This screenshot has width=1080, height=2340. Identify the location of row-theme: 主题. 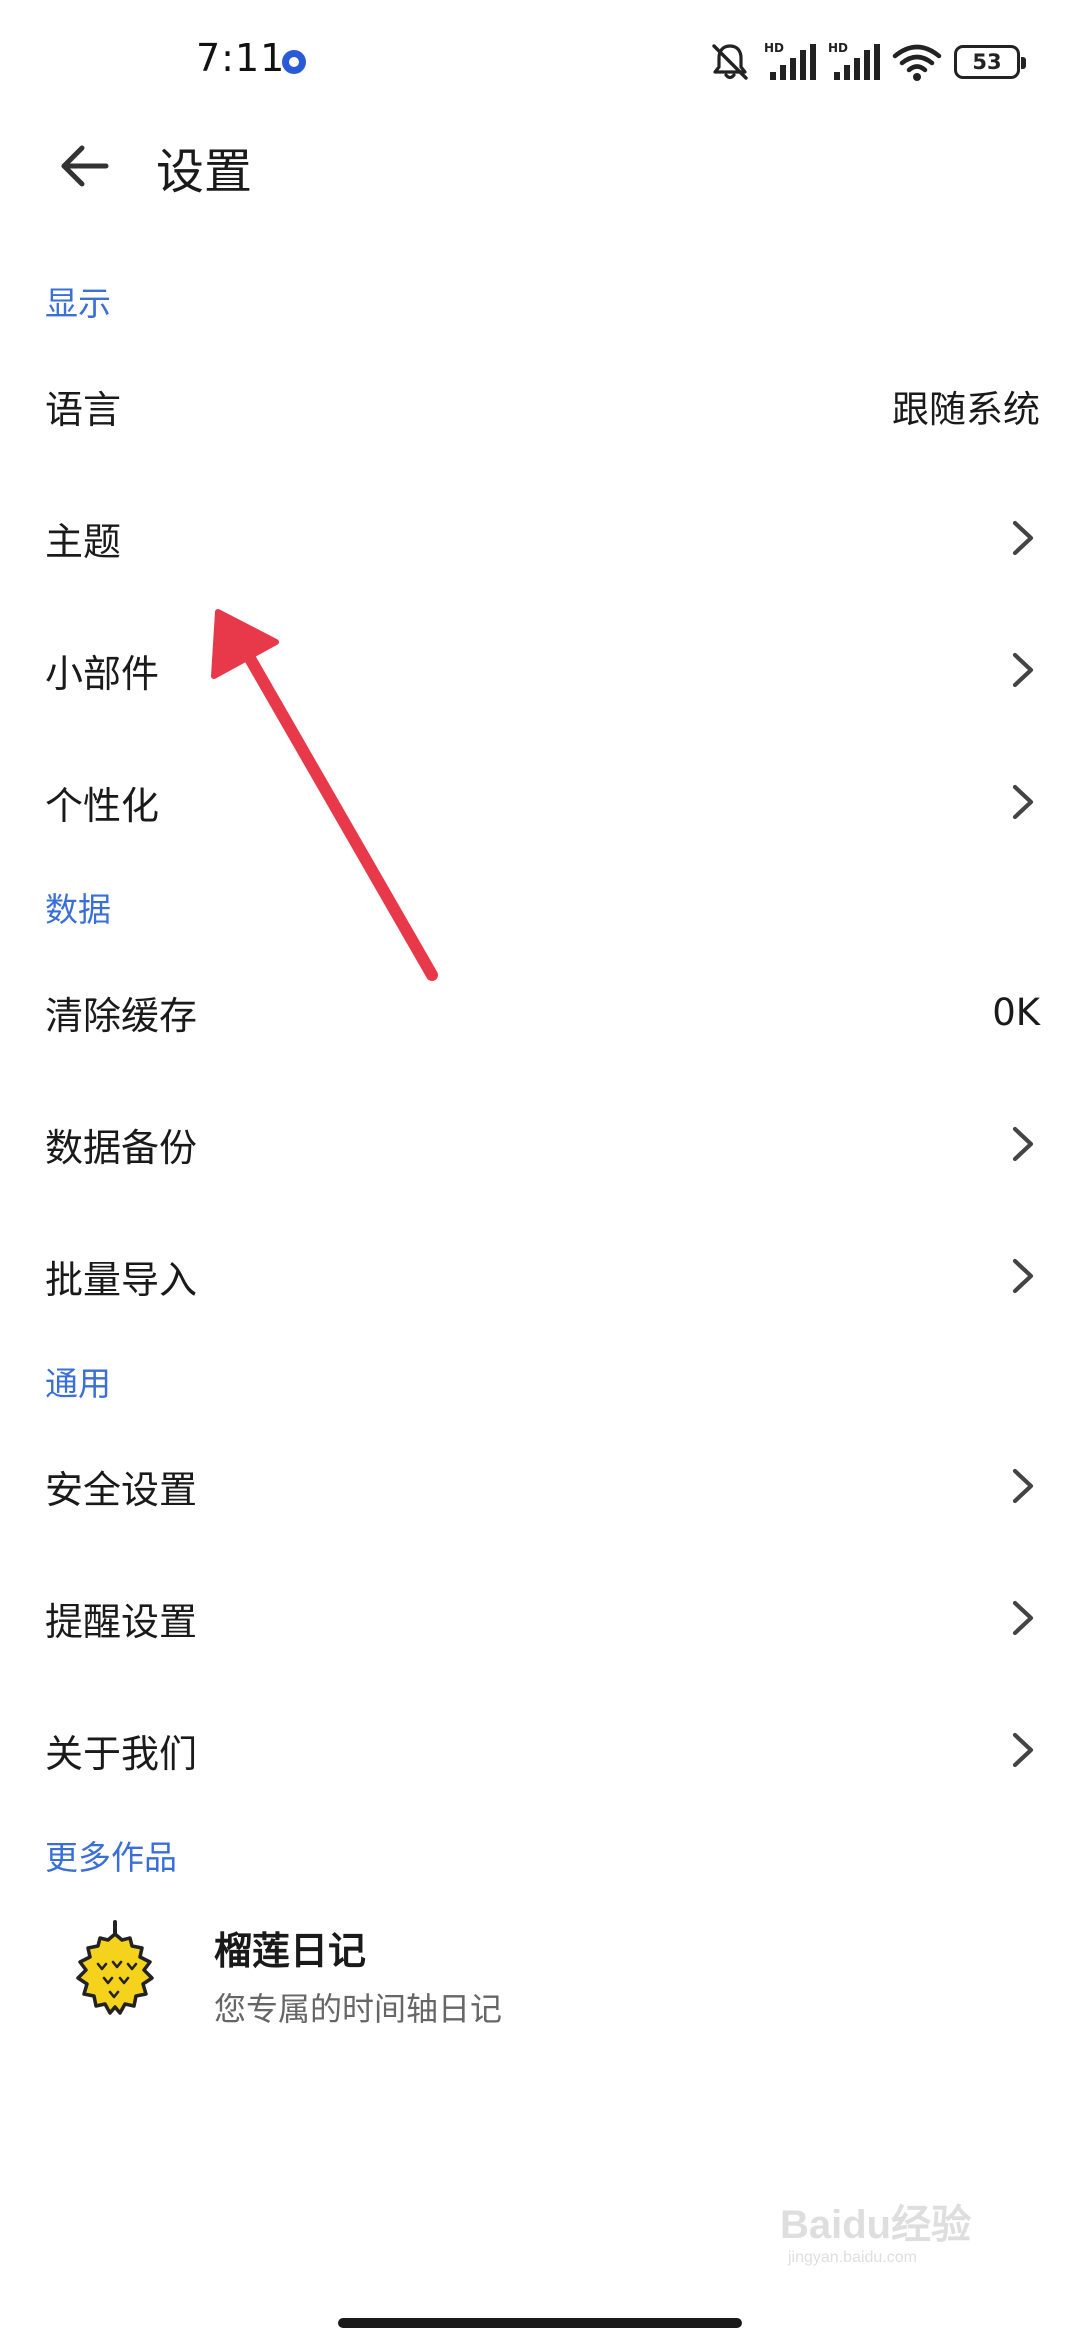
(540, 538).